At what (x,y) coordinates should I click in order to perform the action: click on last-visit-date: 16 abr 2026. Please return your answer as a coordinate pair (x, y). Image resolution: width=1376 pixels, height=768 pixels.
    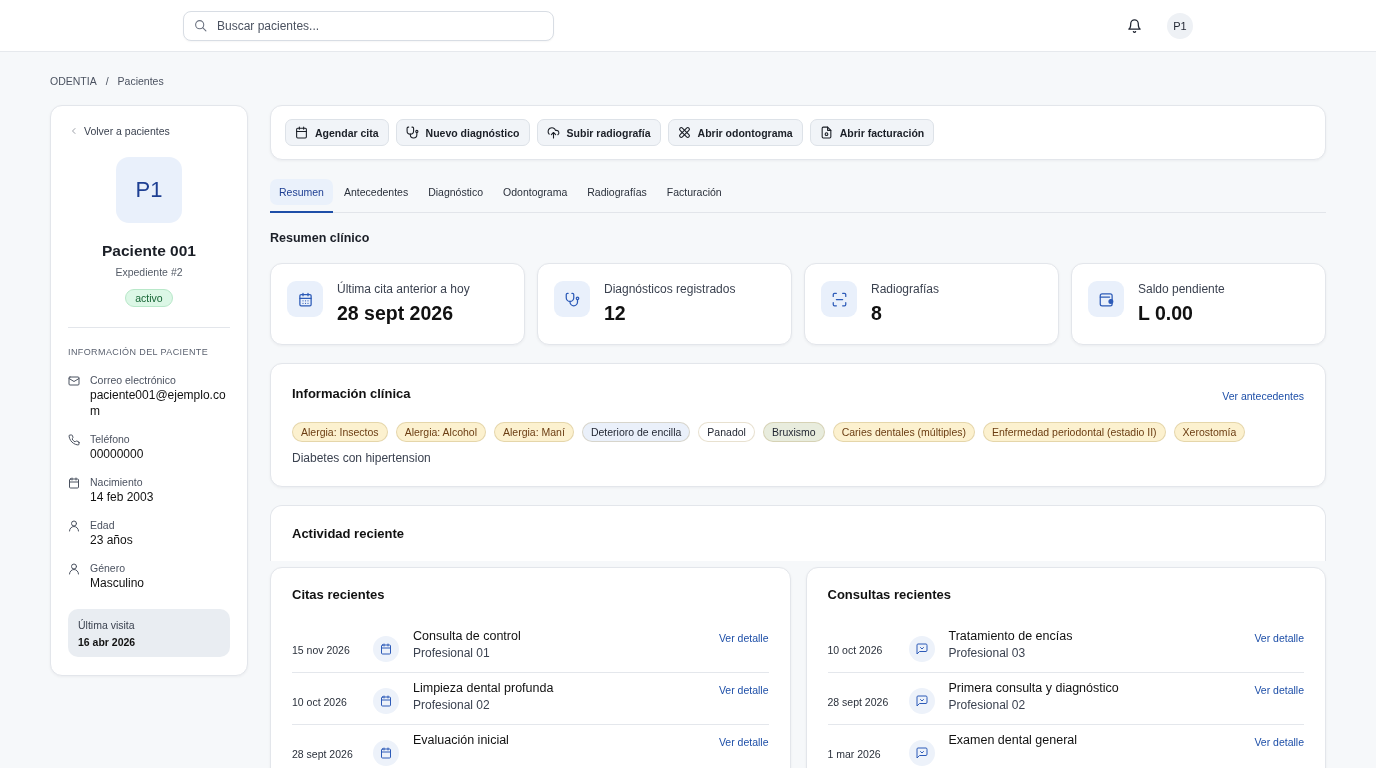
    Looking at the image, I should click on (107, 642).